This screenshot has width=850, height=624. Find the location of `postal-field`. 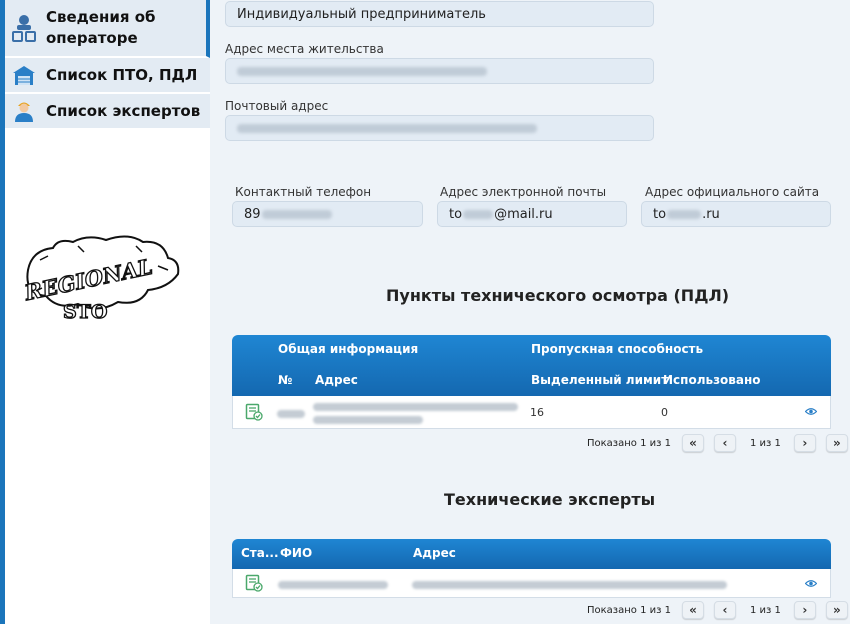

postal-field is located at coordinates (439, 128).